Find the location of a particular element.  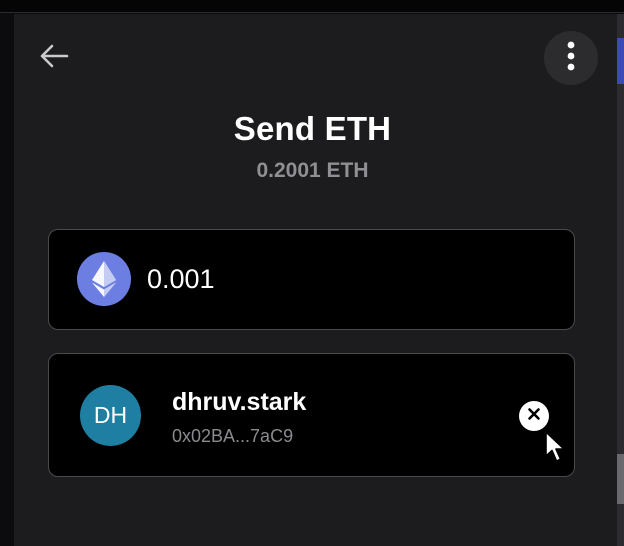

amount-input is located at coordinates (347, 279).